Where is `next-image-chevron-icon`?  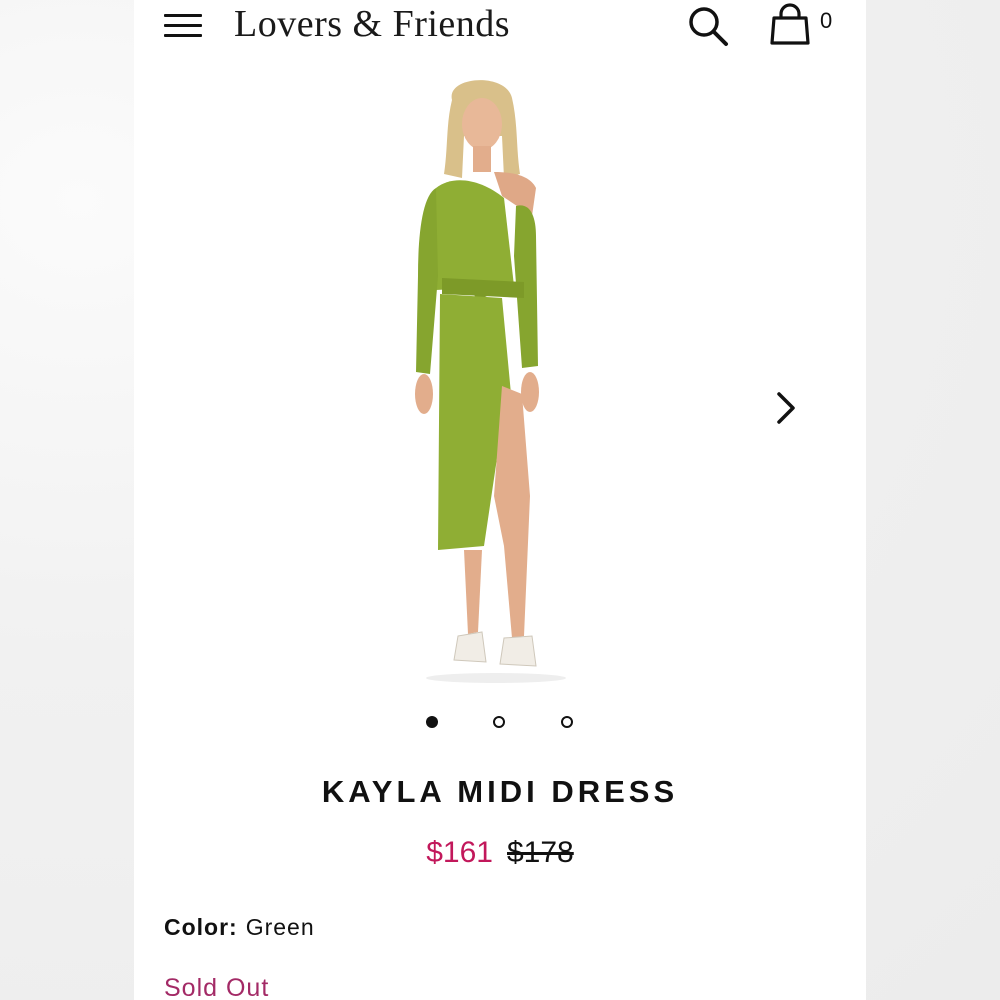 next-image-chevron-icon is located at coordinates (785, 408).